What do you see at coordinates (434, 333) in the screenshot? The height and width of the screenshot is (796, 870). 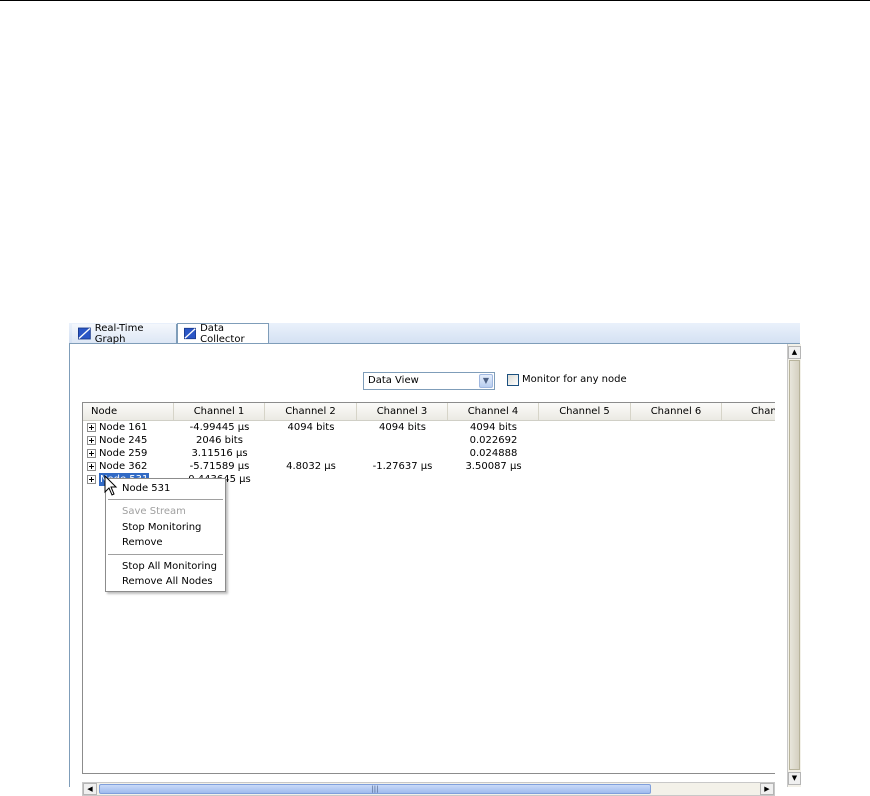 I see `tab-bar: Real-Time Graph Data Collector` at bounding box center [434, 333].